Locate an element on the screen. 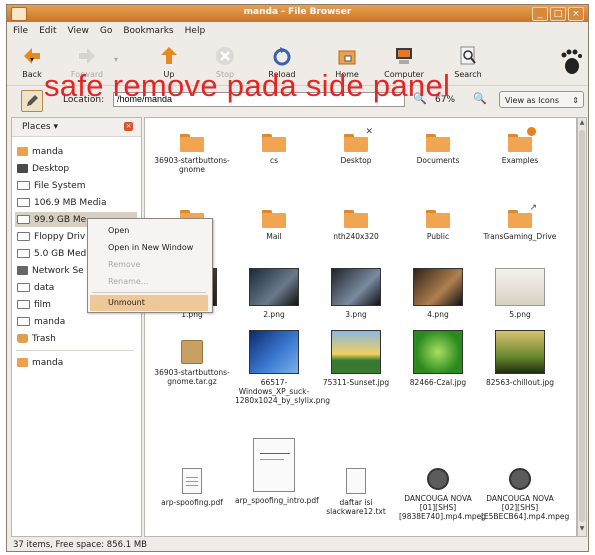  sidebar-item-network: Network Se is located at coordinates (50, 270).